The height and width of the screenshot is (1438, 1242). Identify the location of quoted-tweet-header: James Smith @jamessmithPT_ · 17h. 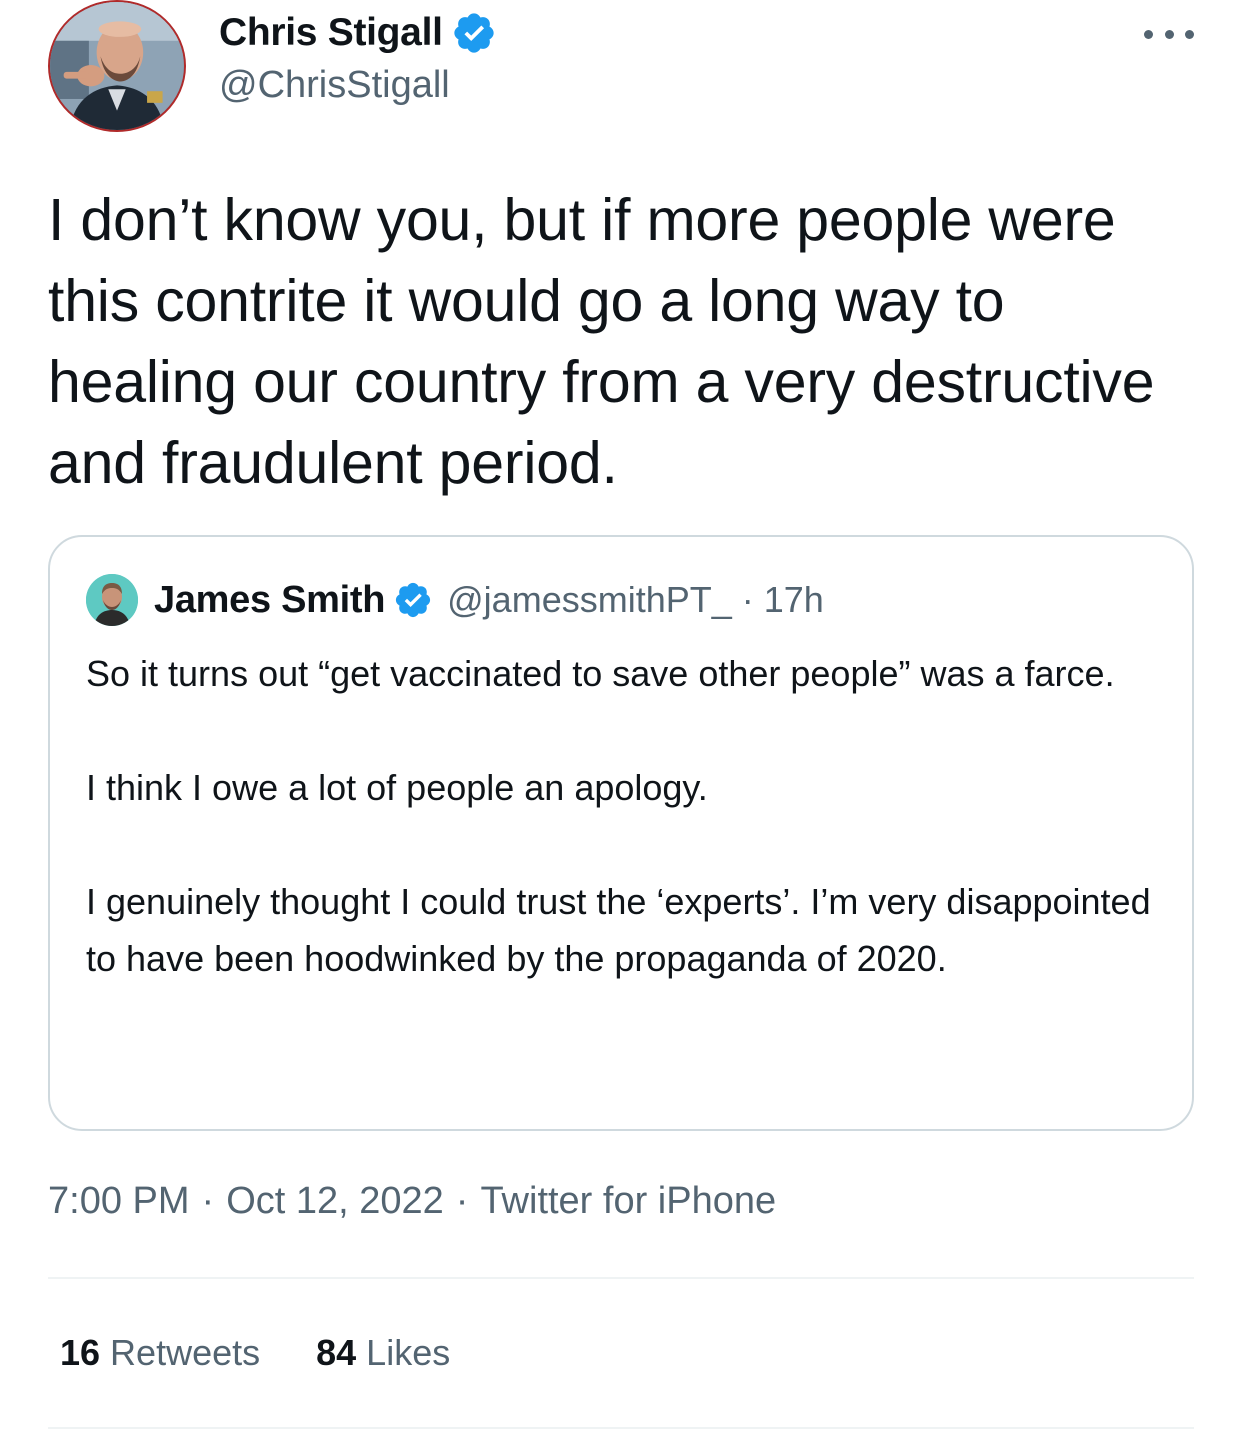
(455, 600).